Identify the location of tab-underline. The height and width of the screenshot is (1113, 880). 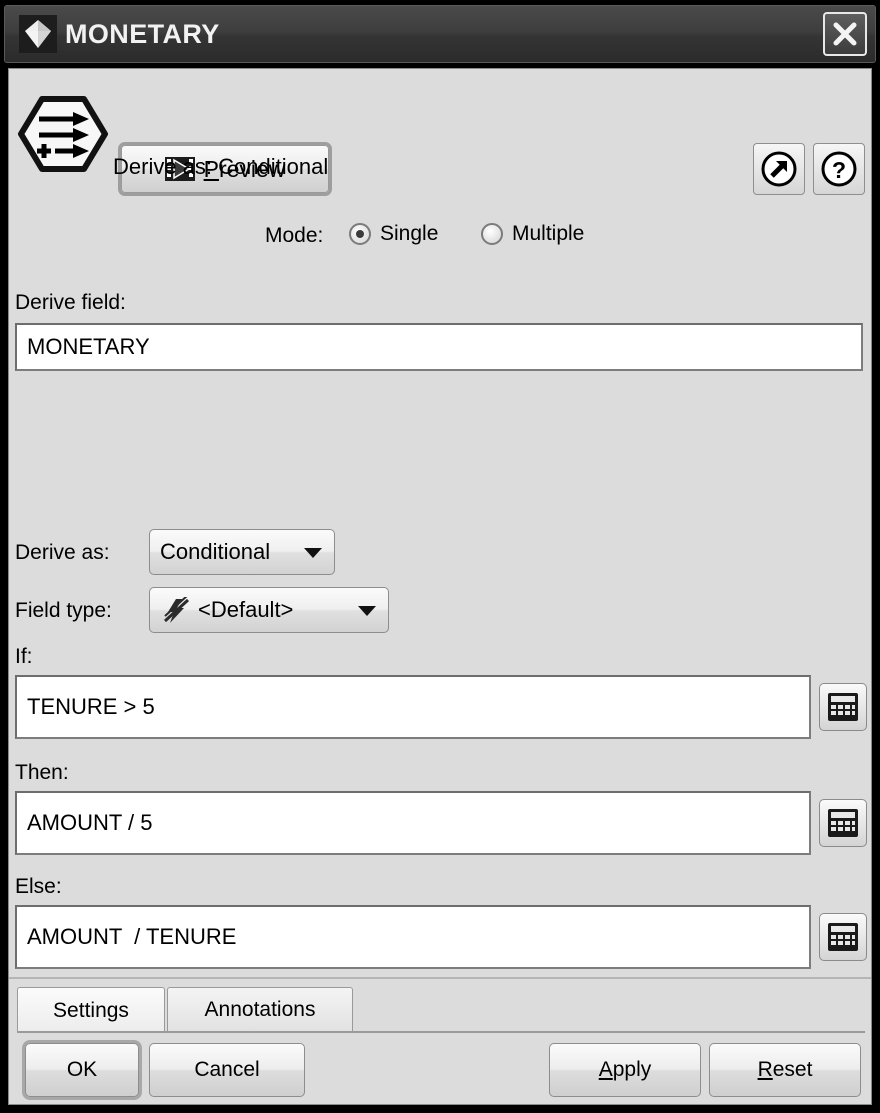
(441, 1032).